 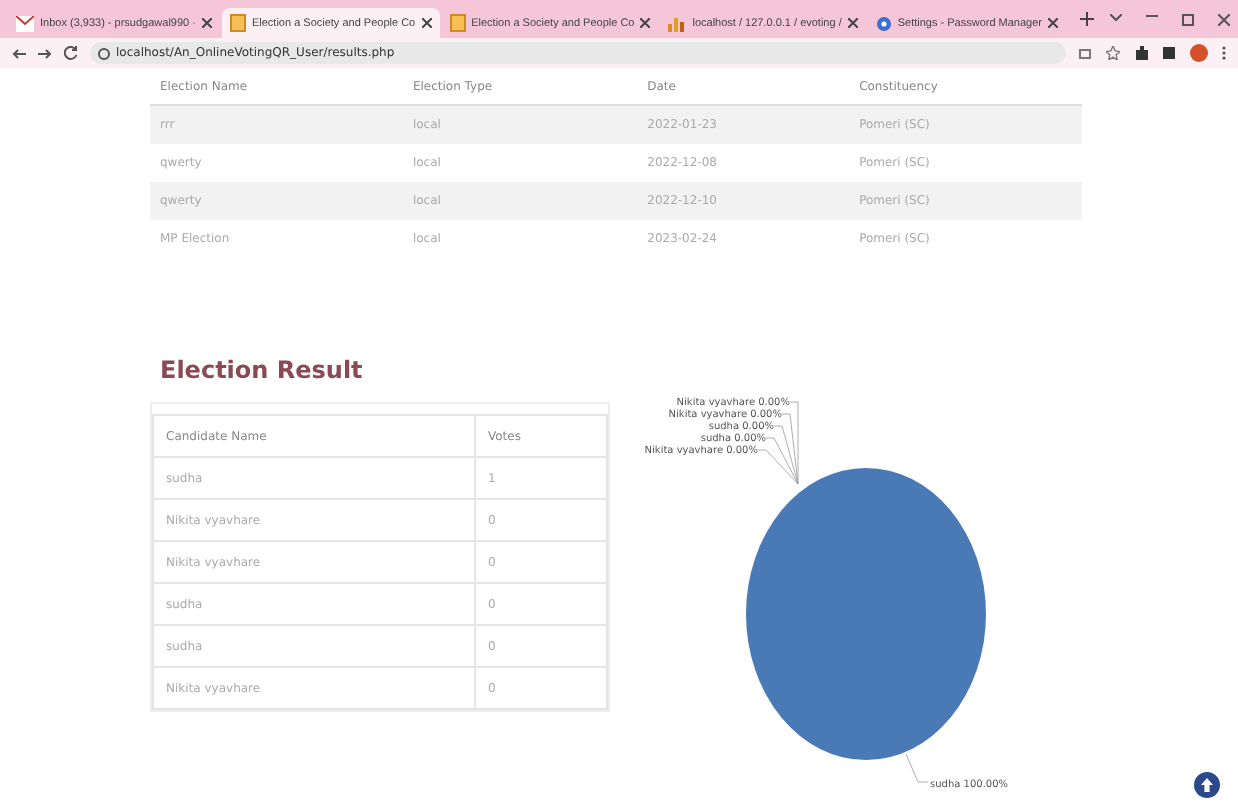 What do you see at coordinates (262, 370) in the screenshot?
I see `section-title: Election Result` at bounding box center [262, 370].